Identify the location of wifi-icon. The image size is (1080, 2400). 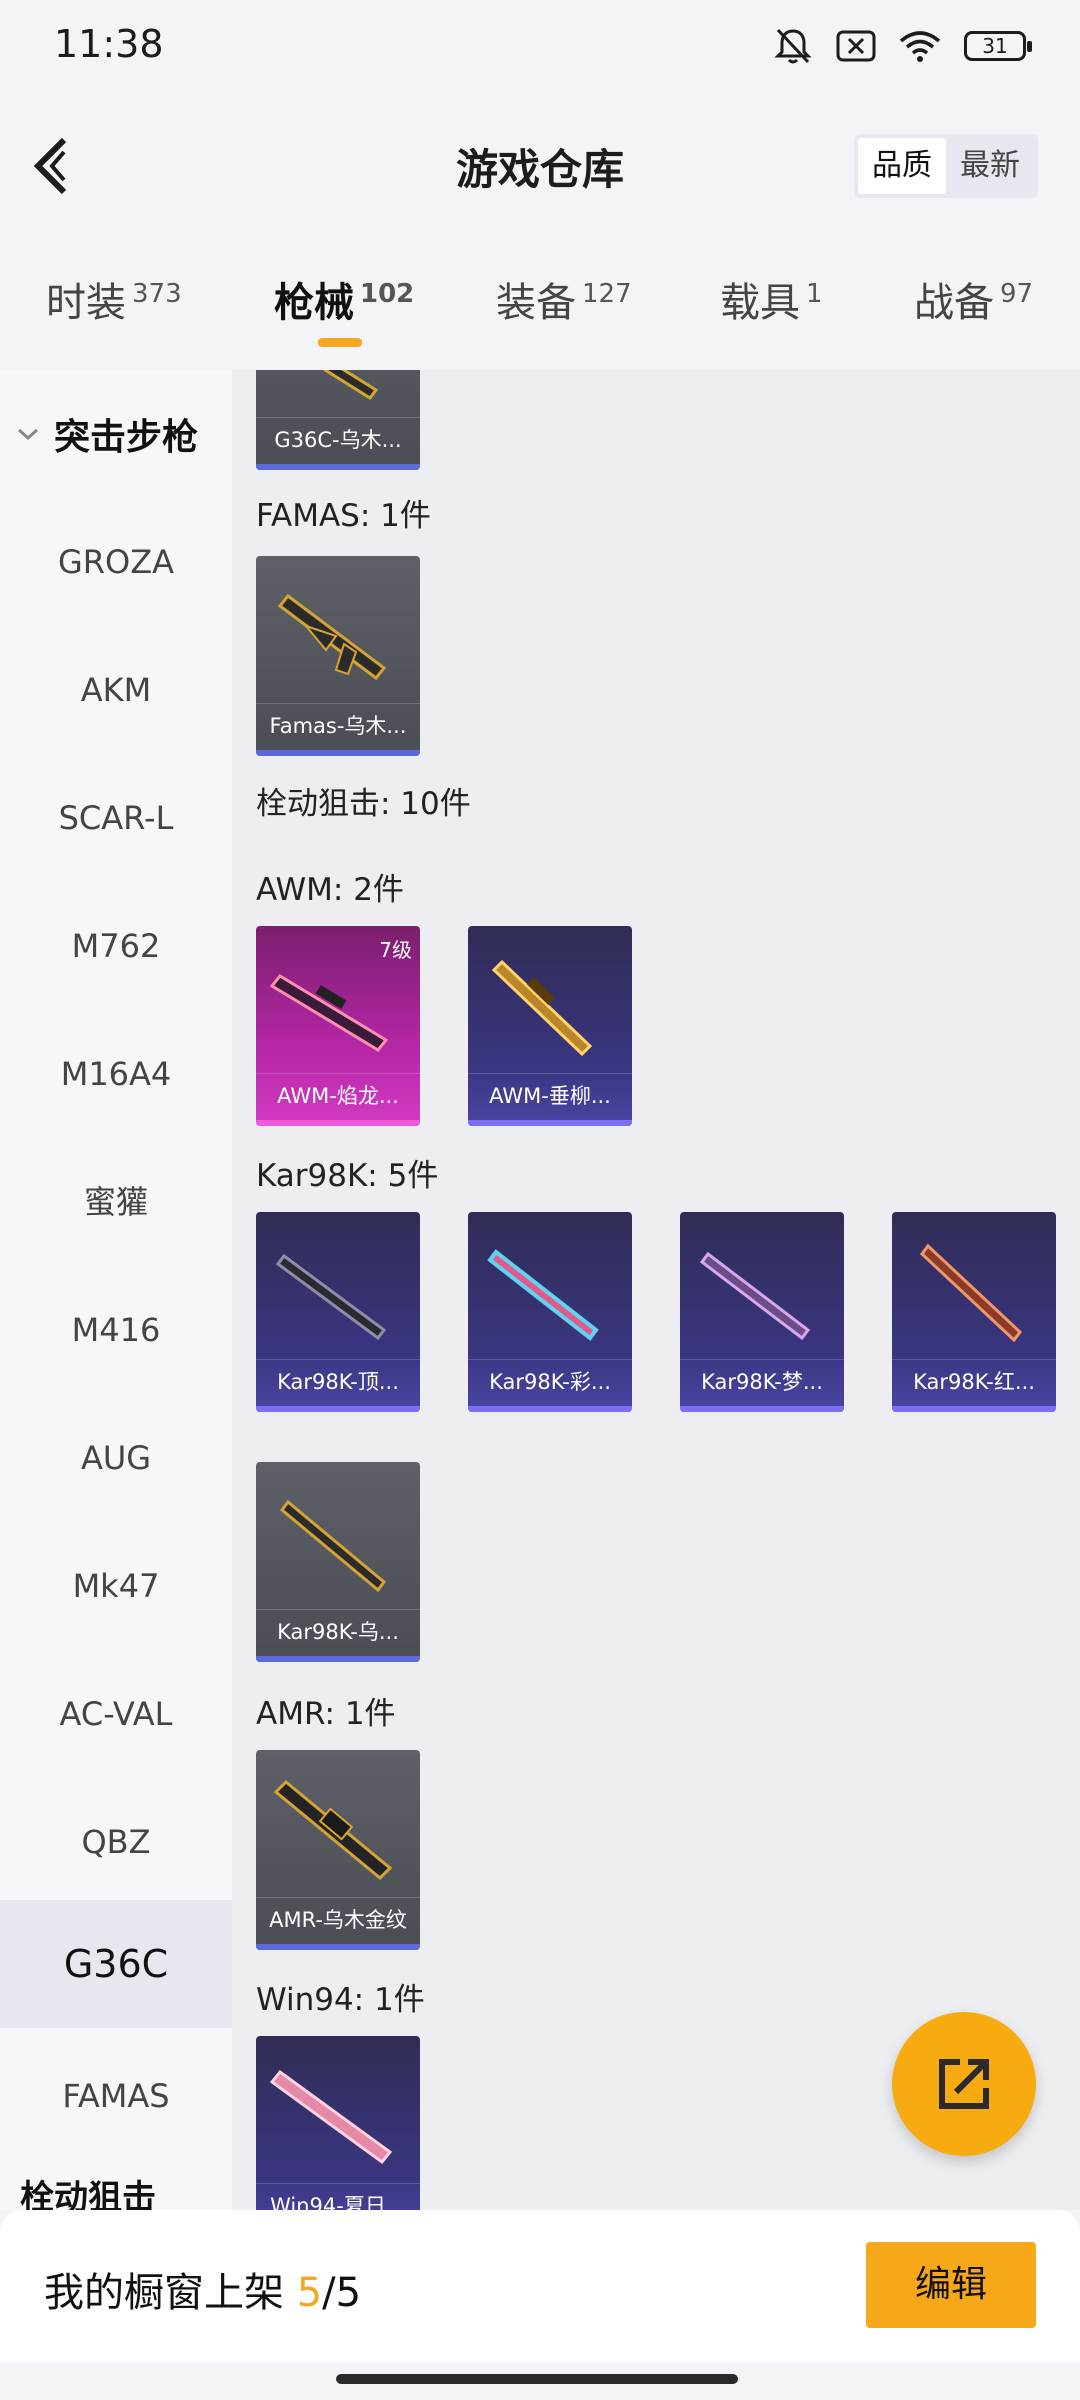
(920, 46).